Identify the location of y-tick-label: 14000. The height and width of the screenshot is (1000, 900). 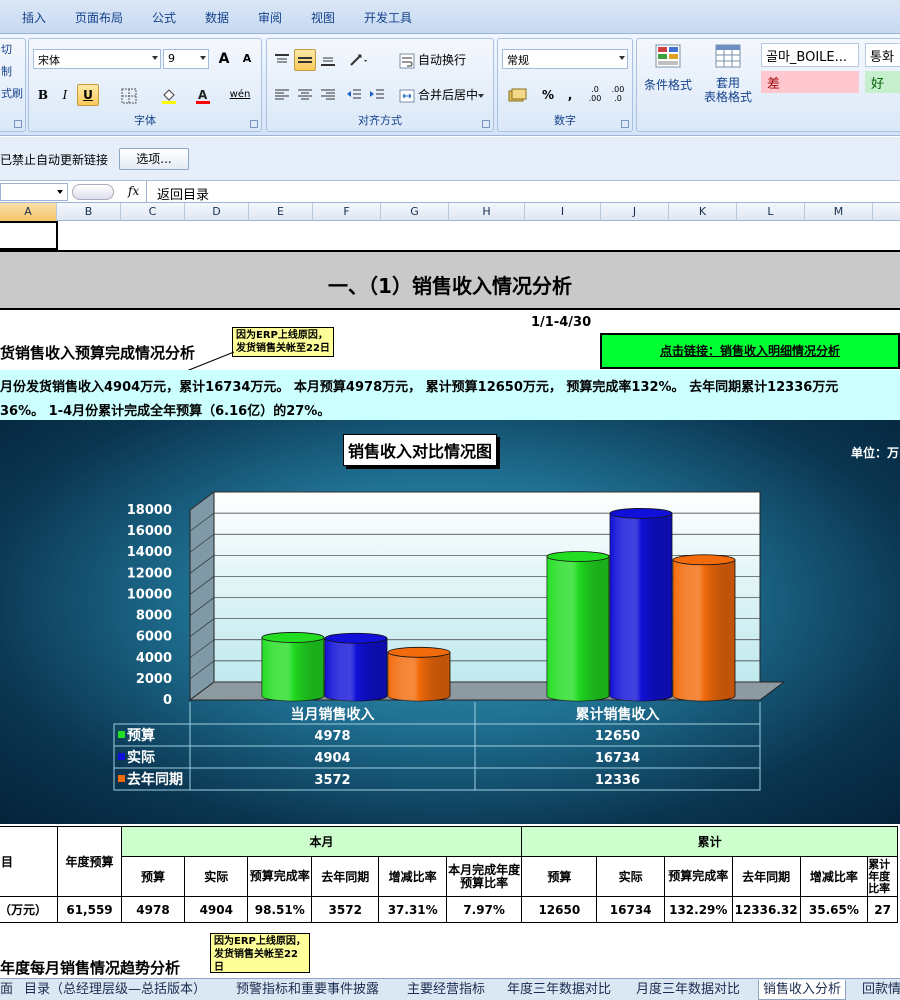
(149, 552).